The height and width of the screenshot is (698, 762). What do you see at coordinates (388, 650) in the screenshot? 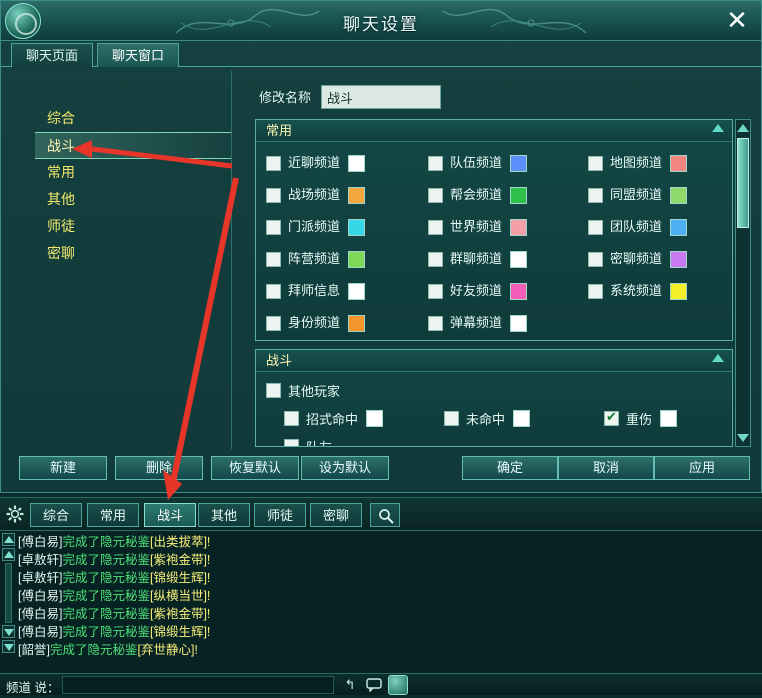
I see `chat-log-line: [韶誉]完成了隐元秘鉴[弃世静心]!` at bounding box center [388, 650].